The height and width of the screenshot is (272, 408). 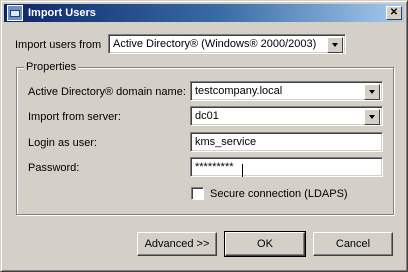 I want to click on password-value: *********, so click(x=214, y=167).